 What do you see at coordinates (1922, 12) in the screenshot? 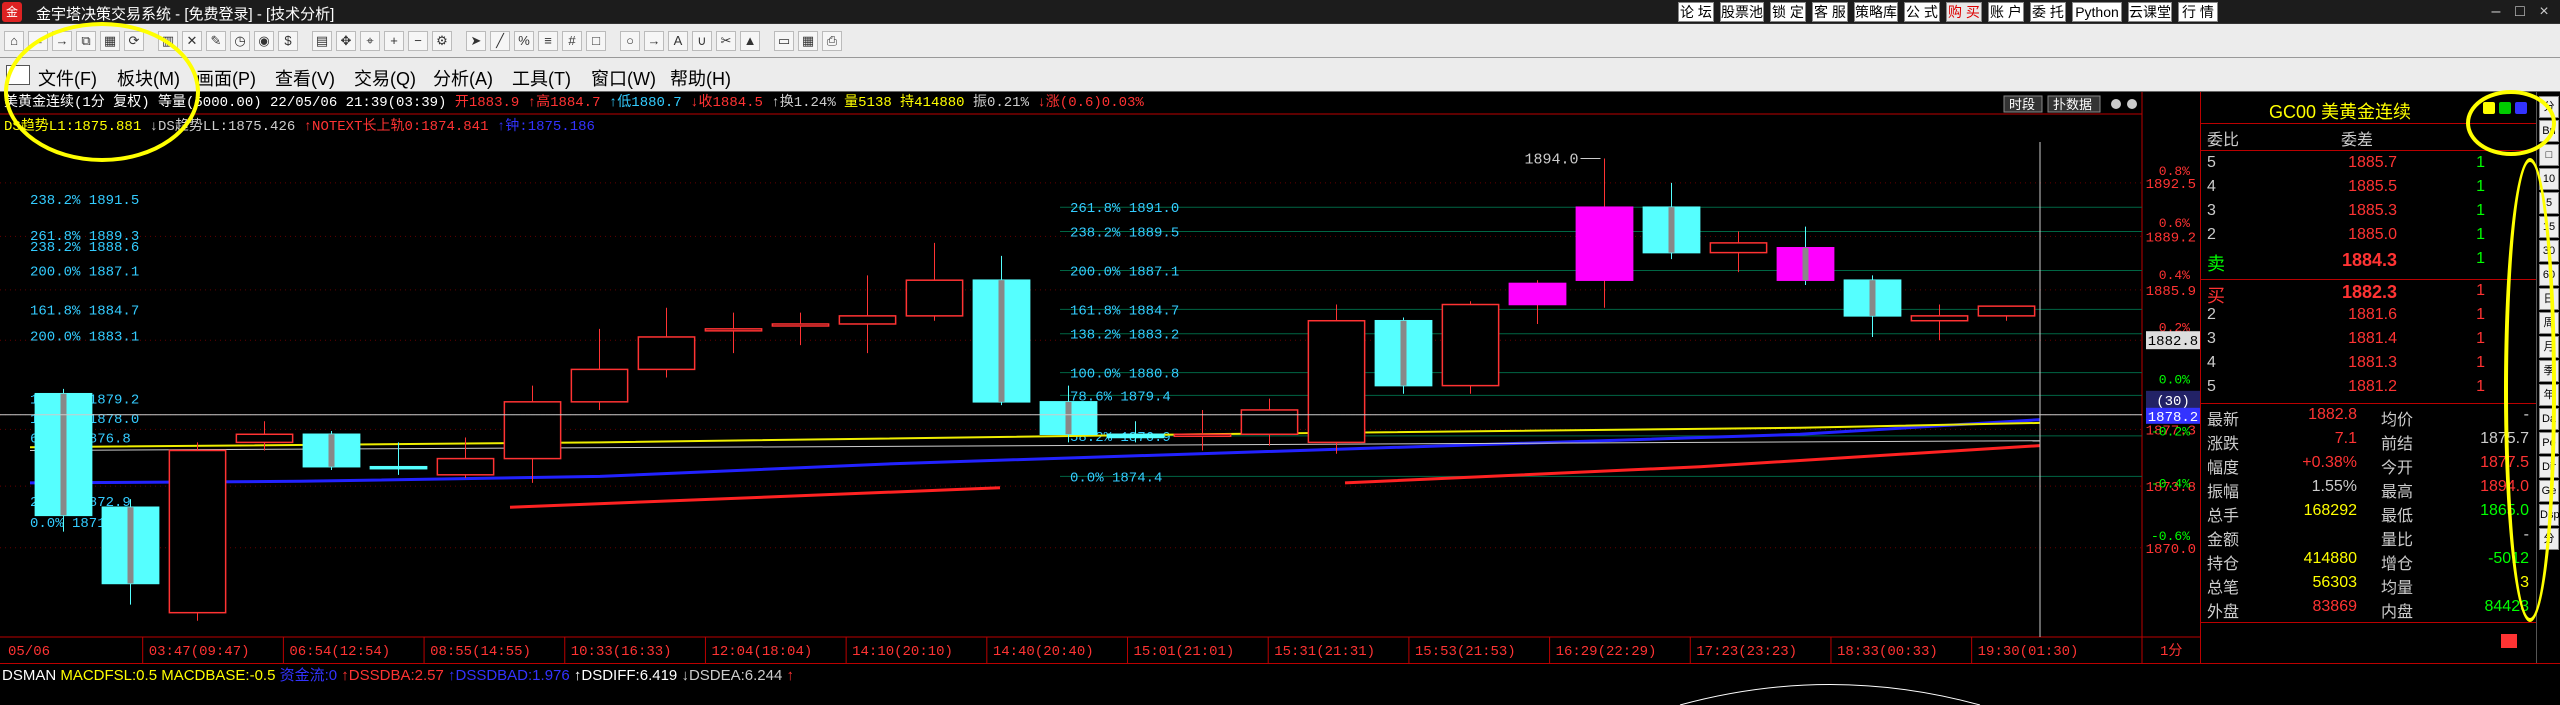
I see `top-button: 公 式` at bounding box center [1922, 12].